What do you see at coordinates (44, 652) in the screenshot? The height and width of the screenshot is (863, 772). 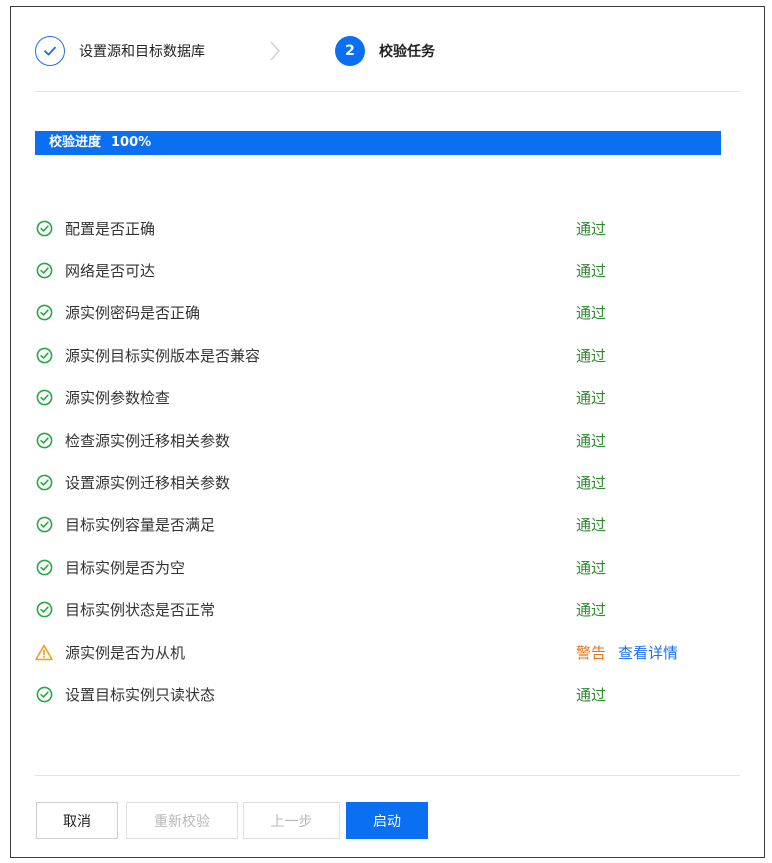 I see `warning-icon` at bounding box center [44, 652].